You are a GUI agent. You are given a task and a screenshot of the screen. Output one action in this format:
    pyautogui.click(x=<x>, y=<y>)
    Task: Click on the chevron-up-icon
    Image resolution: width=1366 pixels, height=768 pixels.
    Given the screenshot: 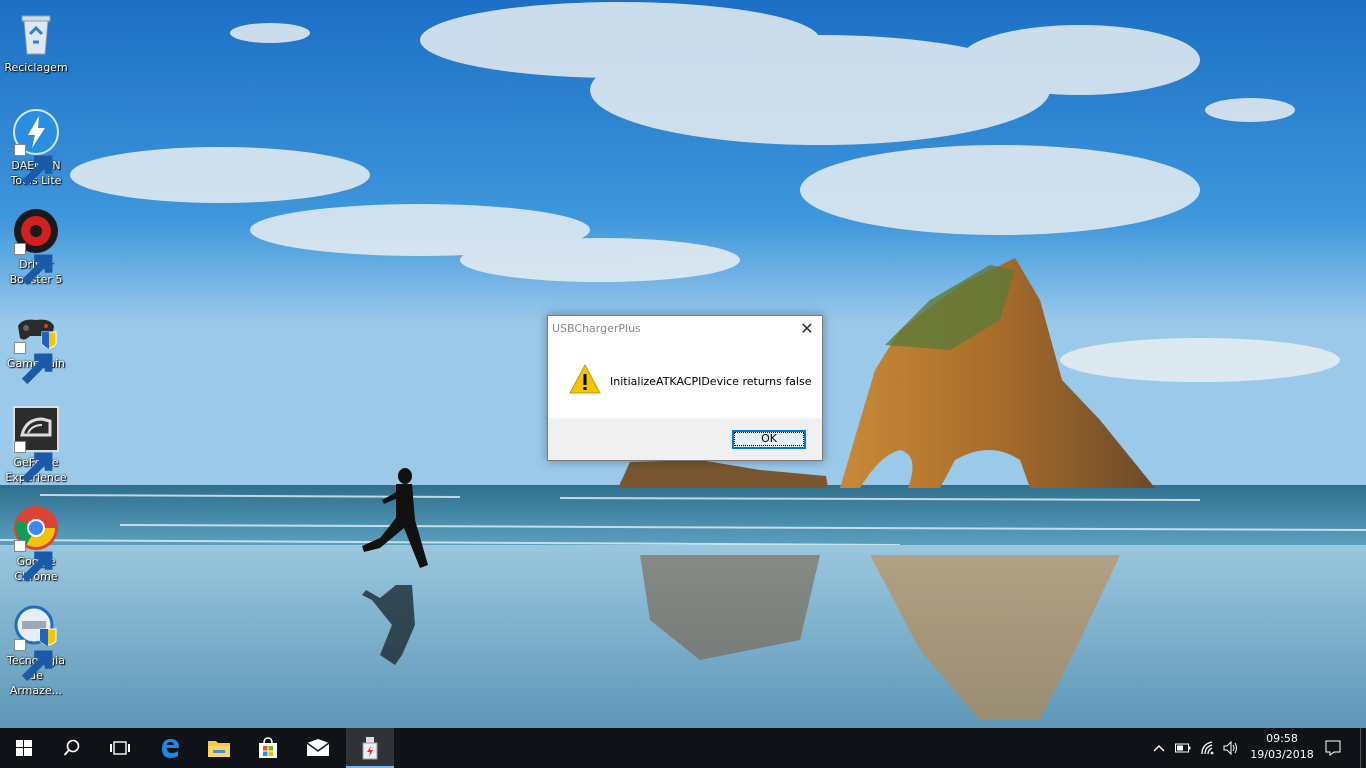 What is the action you would take?
    pyautogui.click(x=1159, y=748)
    